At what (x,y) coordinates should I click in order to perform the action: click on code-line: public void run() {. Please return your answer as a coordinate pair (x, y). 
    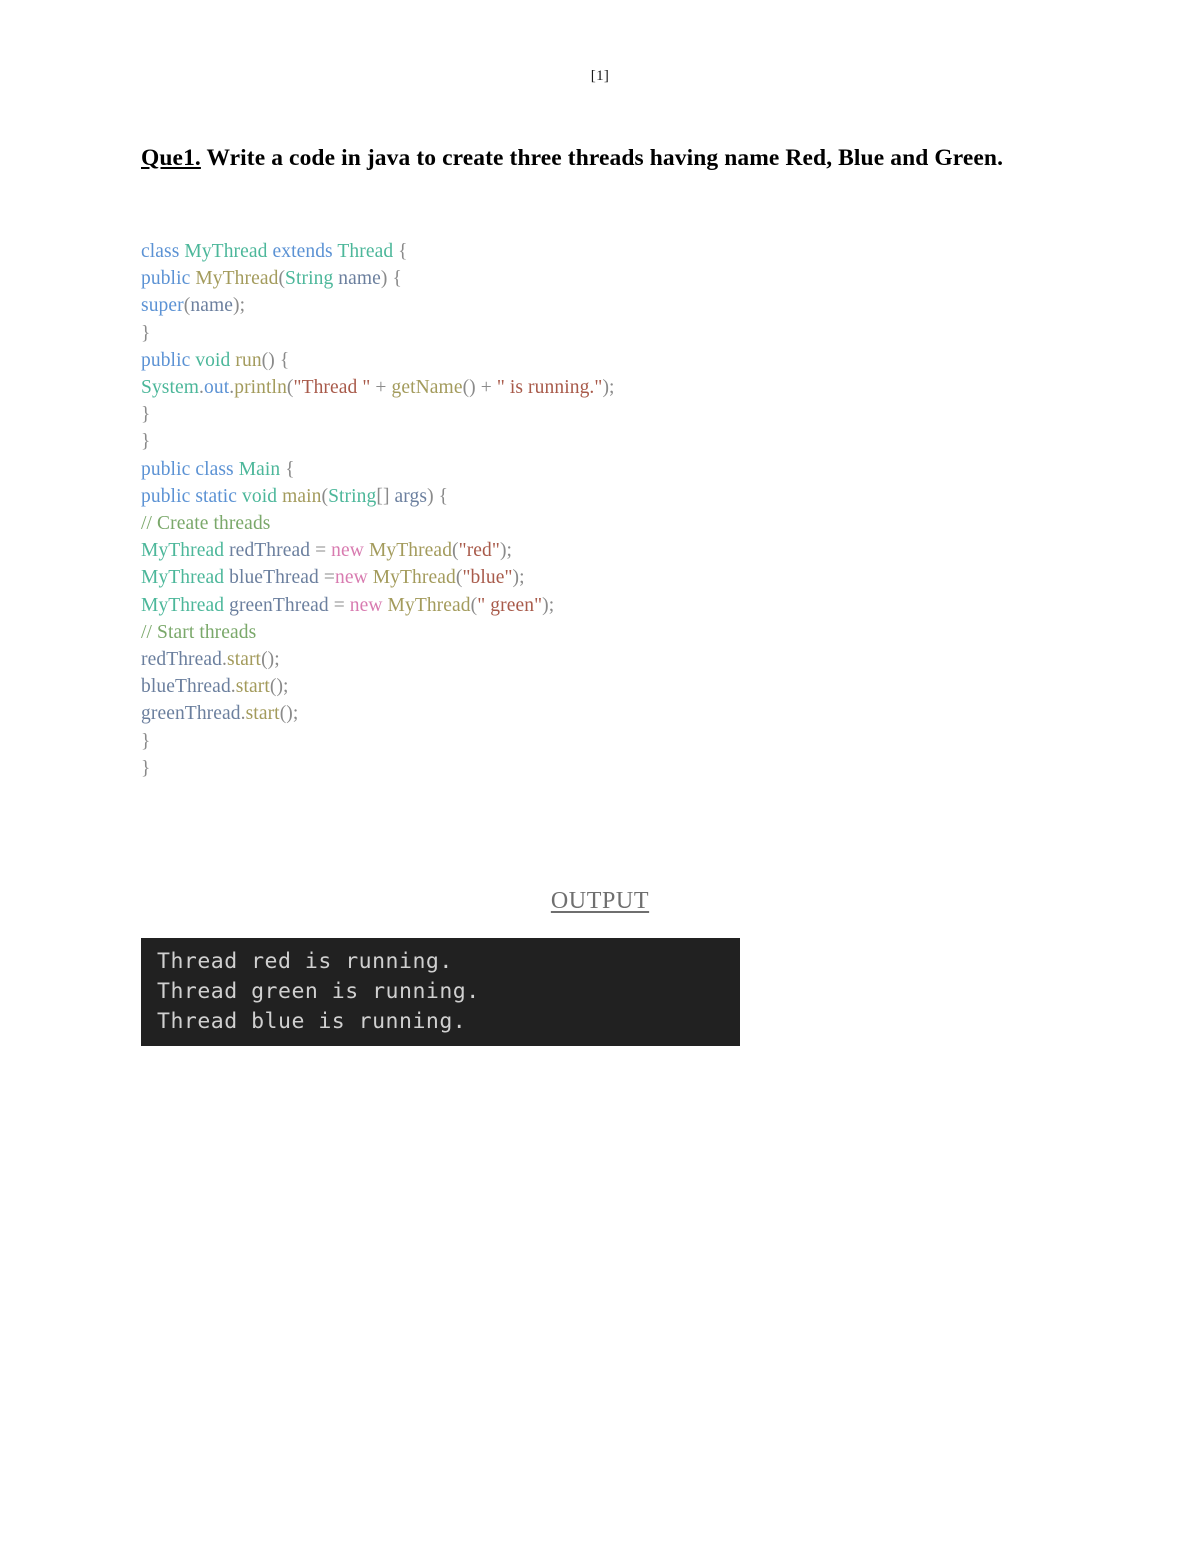
    Looking at the image, I should click on (591, 360).